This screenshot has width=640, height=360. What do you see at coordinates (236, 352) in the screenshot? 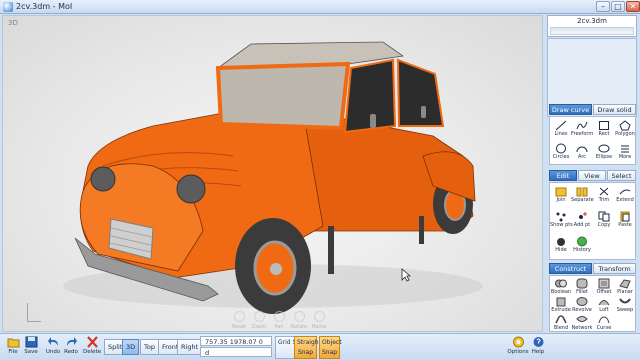
I see `coordinate-distance-field: d` at bounding box center [236, 352].